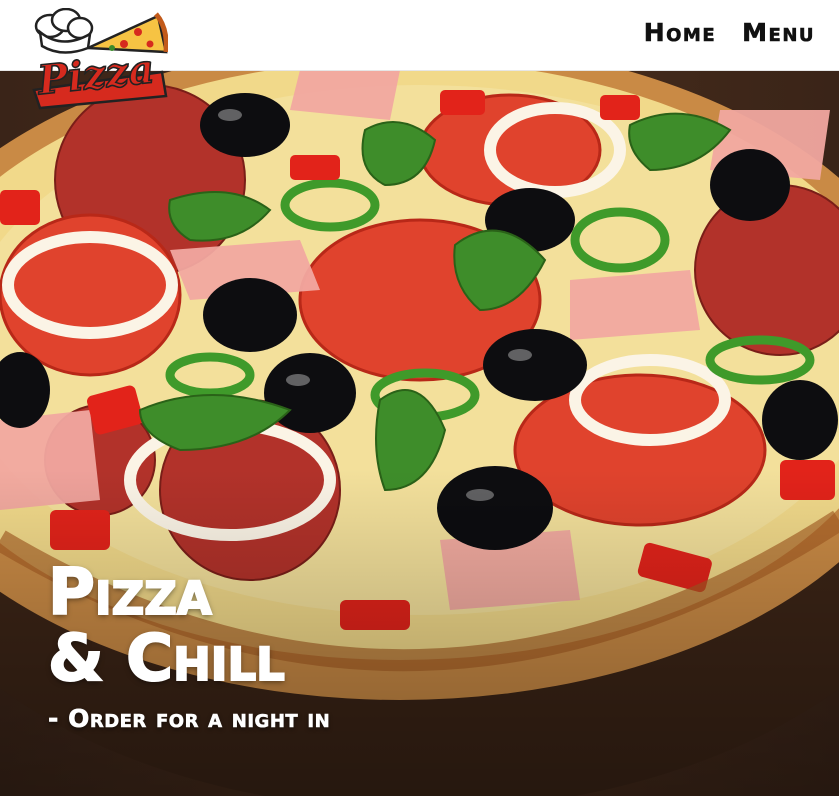  Describe the element at coordinates (729, 33) in the screenshot. I see `main-nav: Home Menu` at that location.